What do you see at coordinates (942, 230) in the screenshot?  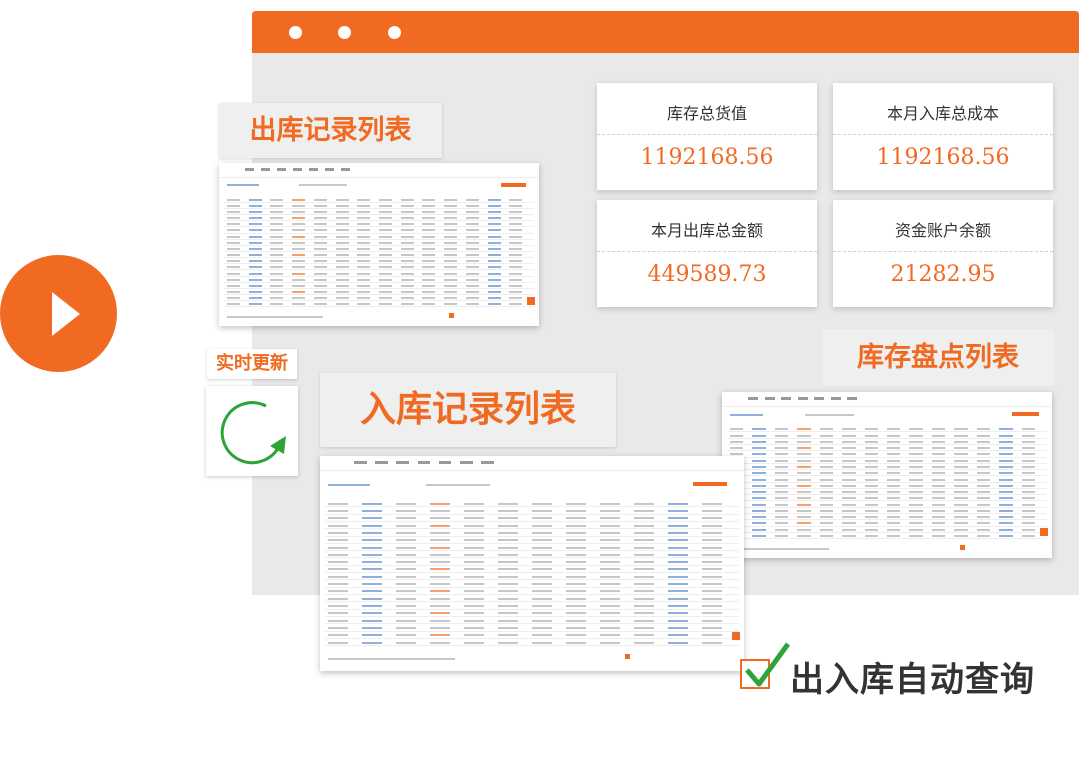 I see `stat-label: 资金账户余额` at bounding box center [942, 230].